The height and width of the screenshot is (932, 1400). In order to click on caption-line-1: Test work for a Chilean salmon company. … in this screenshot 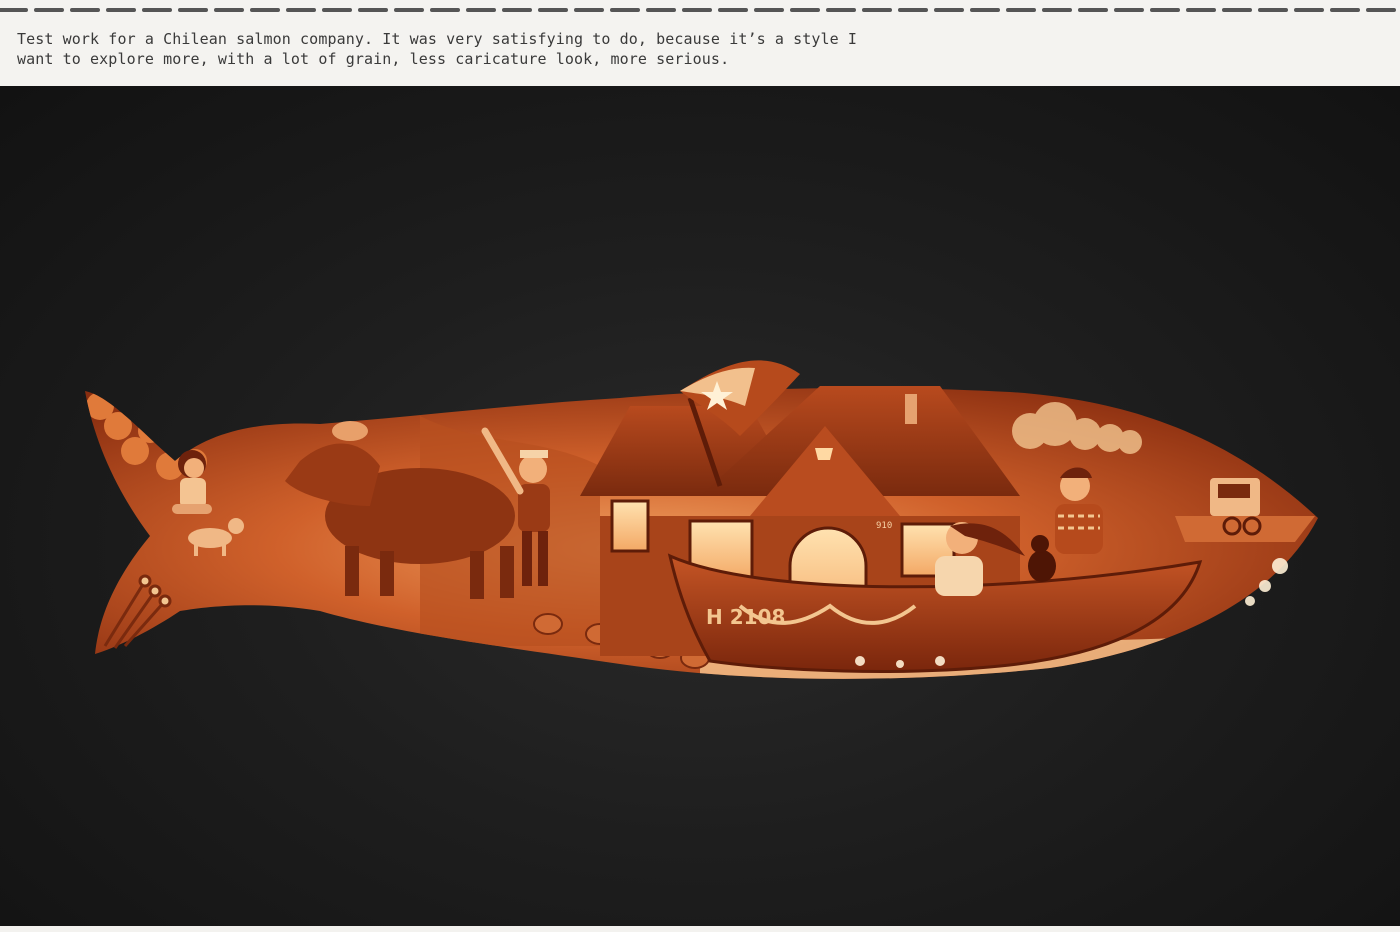, I will do `click(437, 39)`.